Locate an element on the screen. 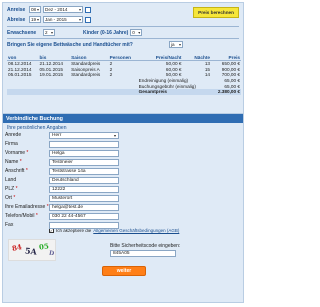  anreise-month-select: Dez - 2014 ▾ is located at coordinates (63, 9).